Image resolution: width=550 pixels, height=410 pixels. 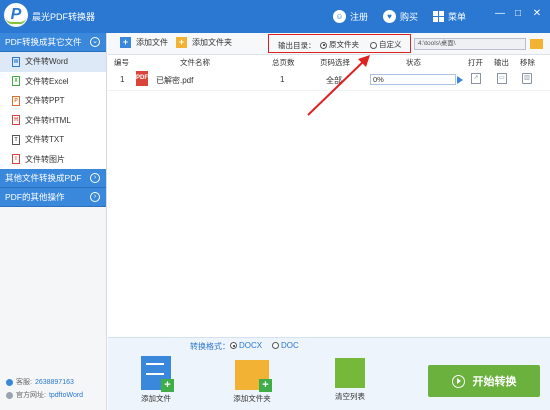 I want to click on add-folder-button: + 添加文件夹, so click(x=204, y=42).